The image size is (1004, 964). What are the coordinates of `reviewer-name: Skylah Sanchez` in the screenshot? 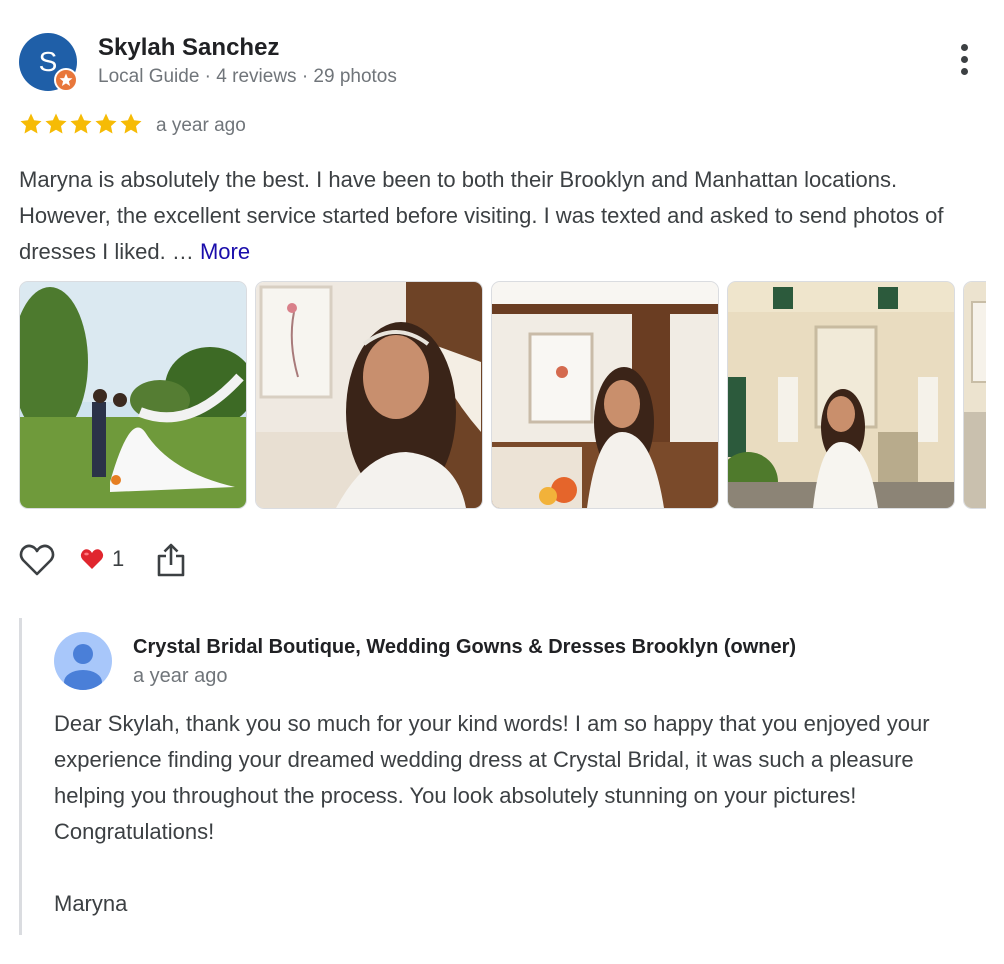 It's located at (188, 48).